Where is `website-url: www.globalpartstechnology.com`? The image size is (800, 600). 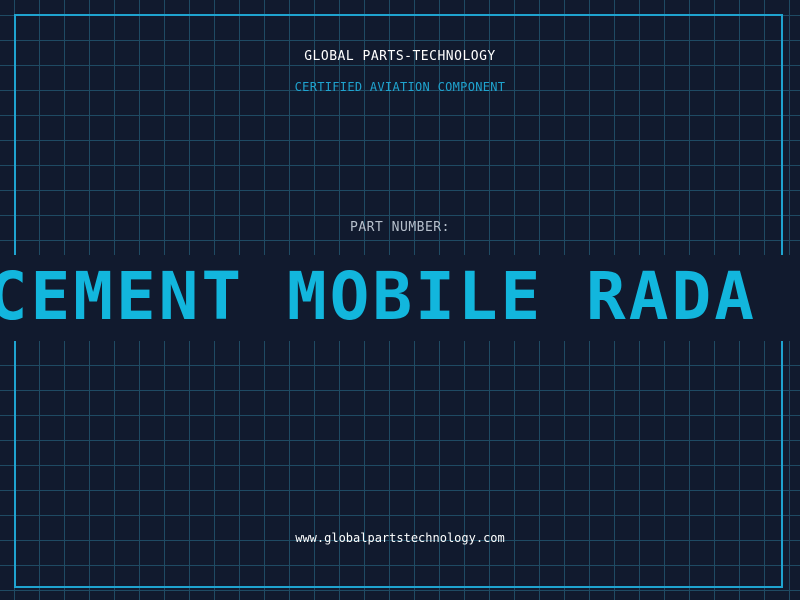
website-url: www.globalpartstechnology.com is located at coordinates (400, 538).